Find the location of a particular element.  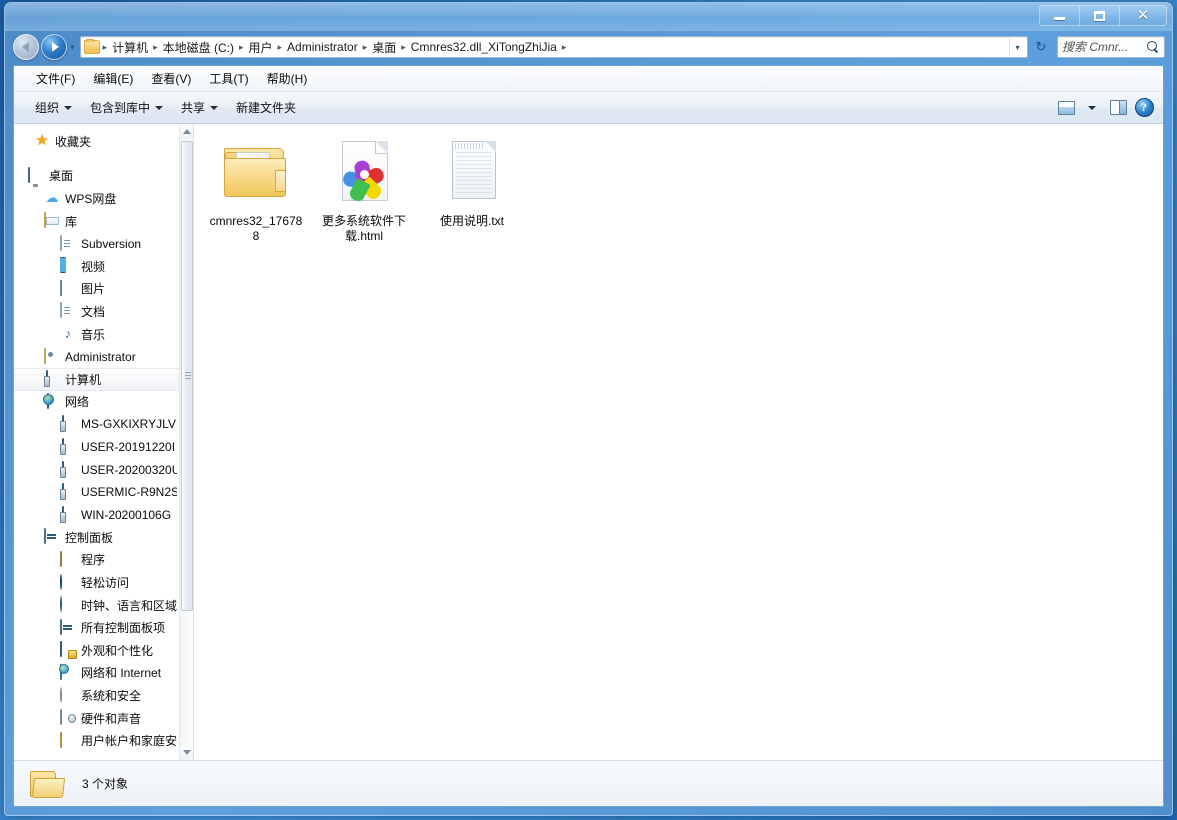

forward-button is located at coordinates (54, 47).